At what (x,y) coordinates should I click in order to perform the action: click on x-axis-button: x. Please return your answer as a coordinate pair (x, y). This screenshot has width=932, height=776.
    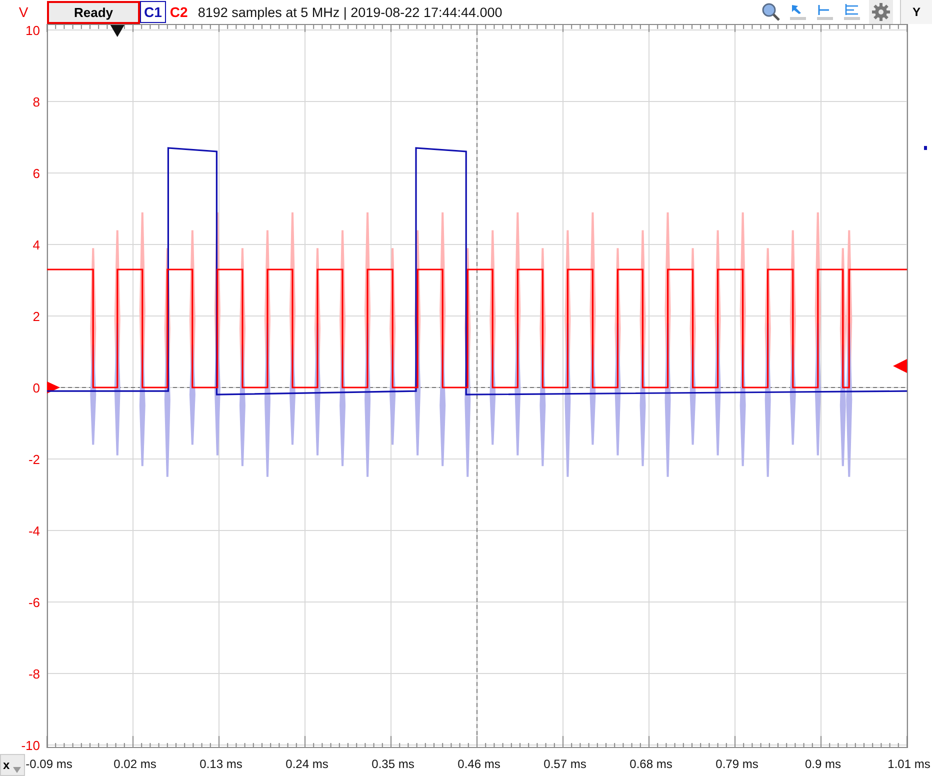
    Looking at the image, I should click on (12, 765).